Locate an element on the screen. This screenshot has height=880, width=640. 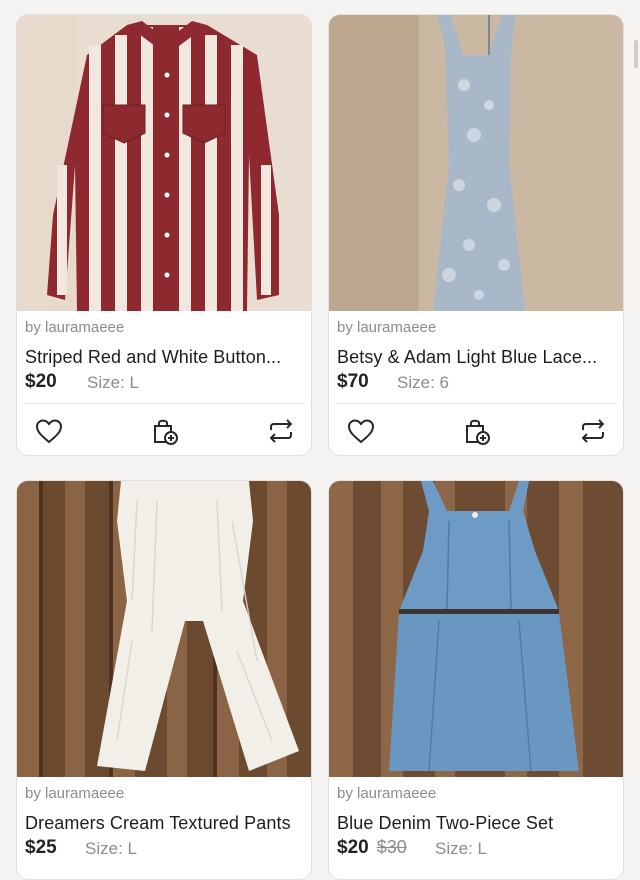
current-price: $20 is located at coordinates (353, 847).